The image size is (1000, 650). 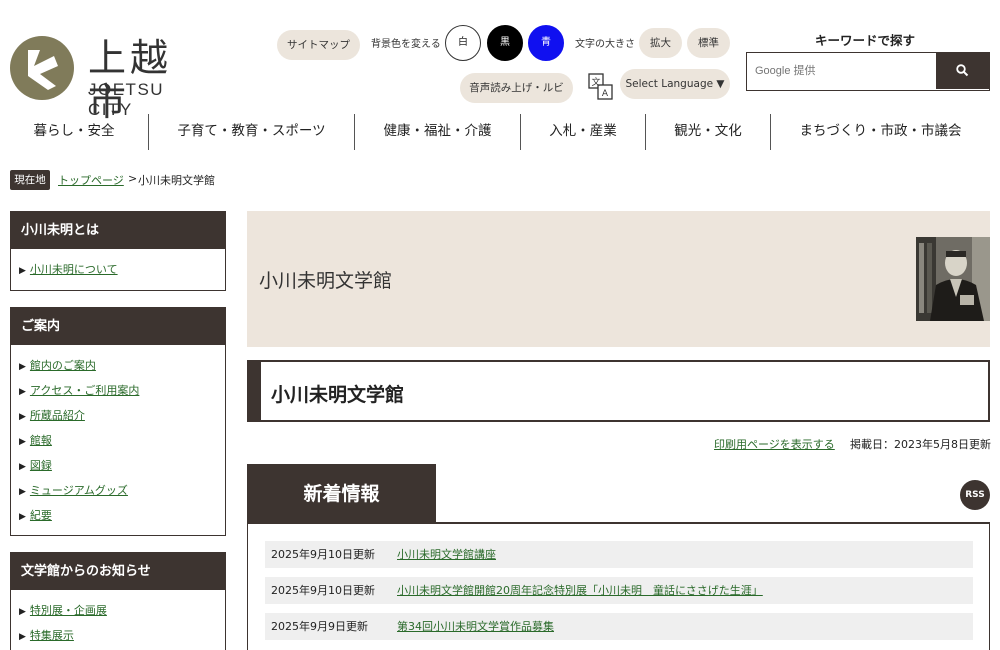 What do you see at coordinates (595, 82) in the screenshot?
I see `svg-text: 文` at bounding box center [595, 82].